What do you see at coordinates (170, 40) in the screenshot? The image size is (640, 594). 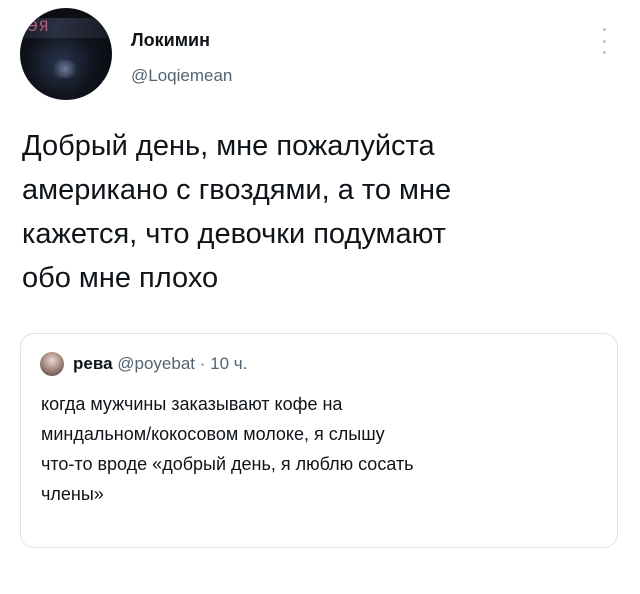 I see `author-display-name: Локимин` at bounding box center [170, 40].